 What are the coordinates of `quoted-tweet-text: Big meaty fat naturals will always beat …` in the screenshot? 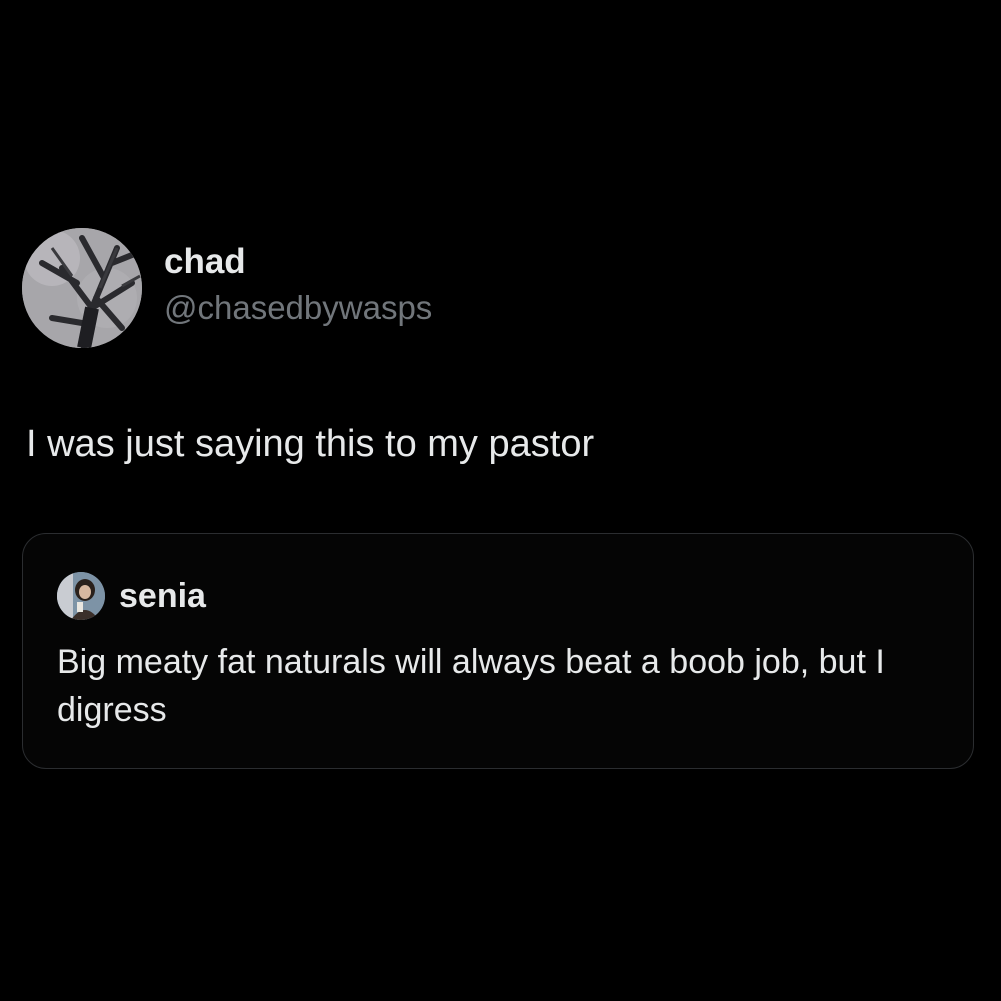 It's located at (471, 686).